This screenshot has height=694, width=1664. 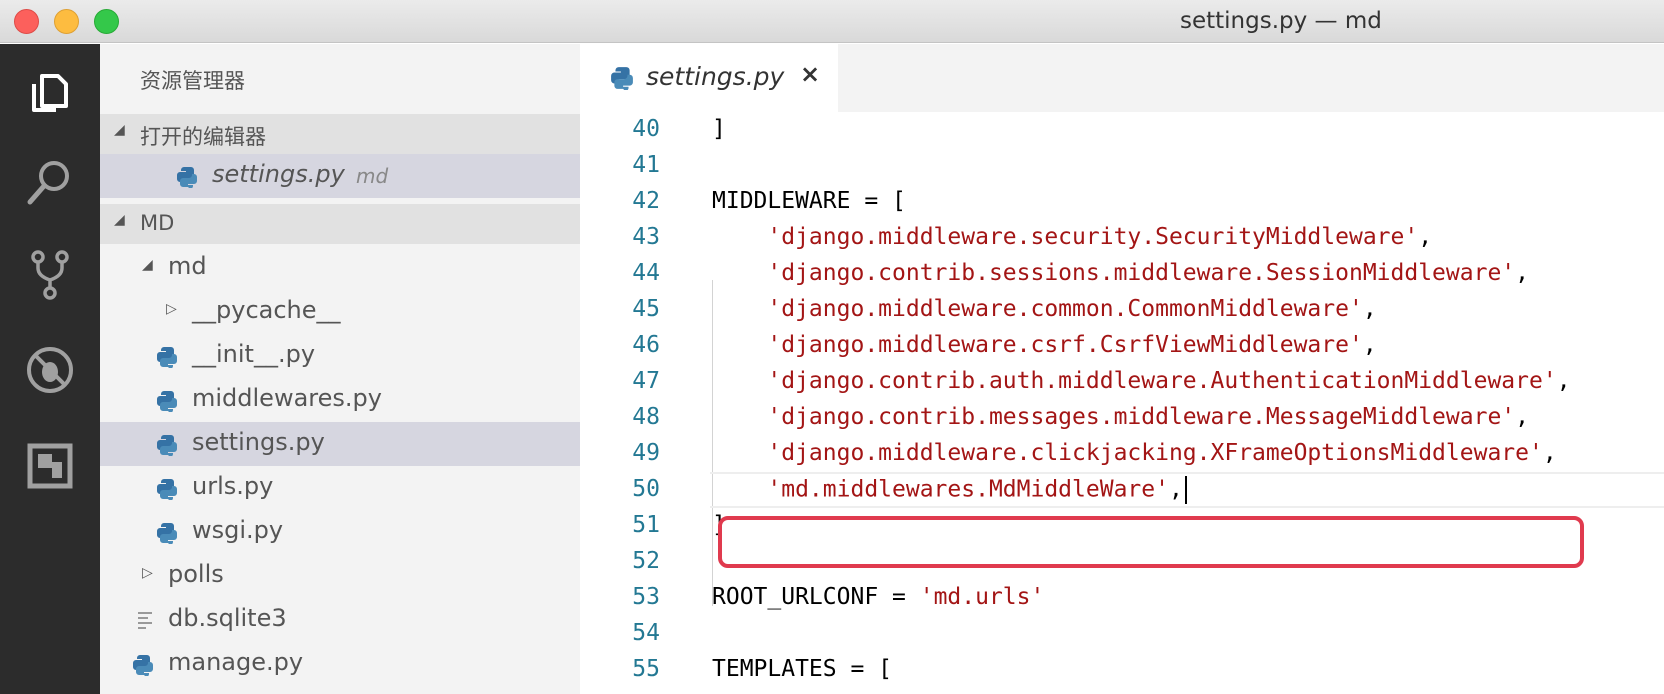 What do you see at coordinates (1122, 202) in the screenshot?
I see `code-line: 42 MIDDLEWARE = [` at bounding box center [1122, 202].